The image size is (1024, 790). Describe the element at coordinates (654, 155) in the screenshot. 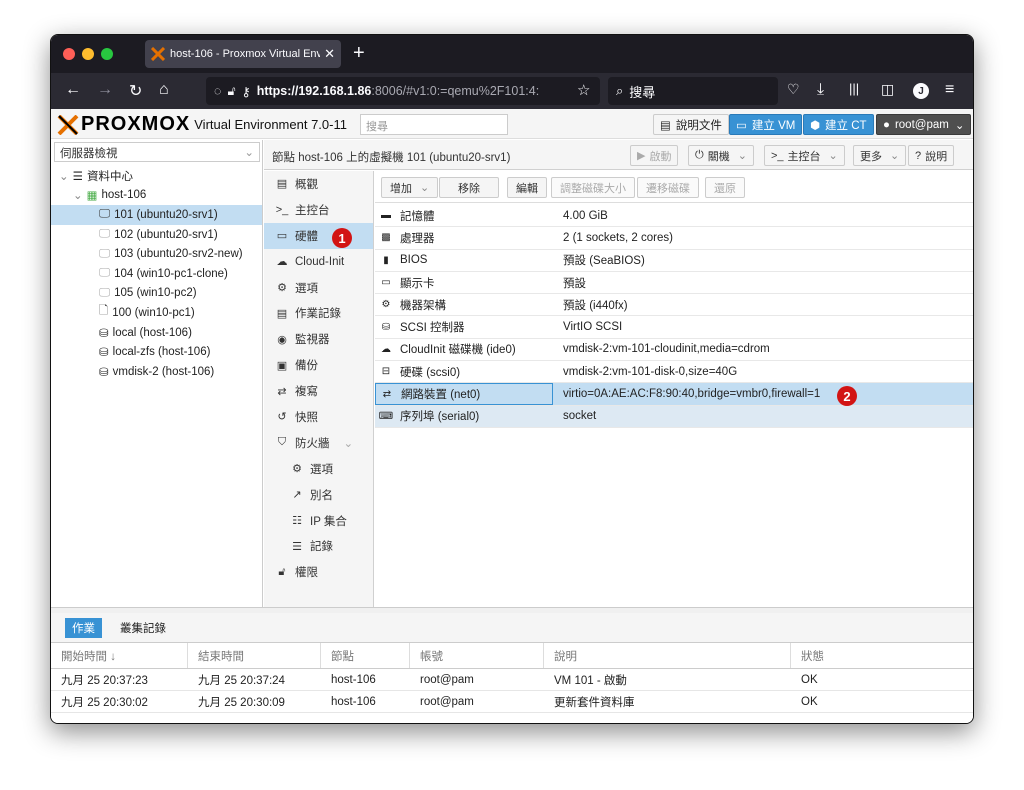

I see `start-button: ▶ 啟動` at that location.